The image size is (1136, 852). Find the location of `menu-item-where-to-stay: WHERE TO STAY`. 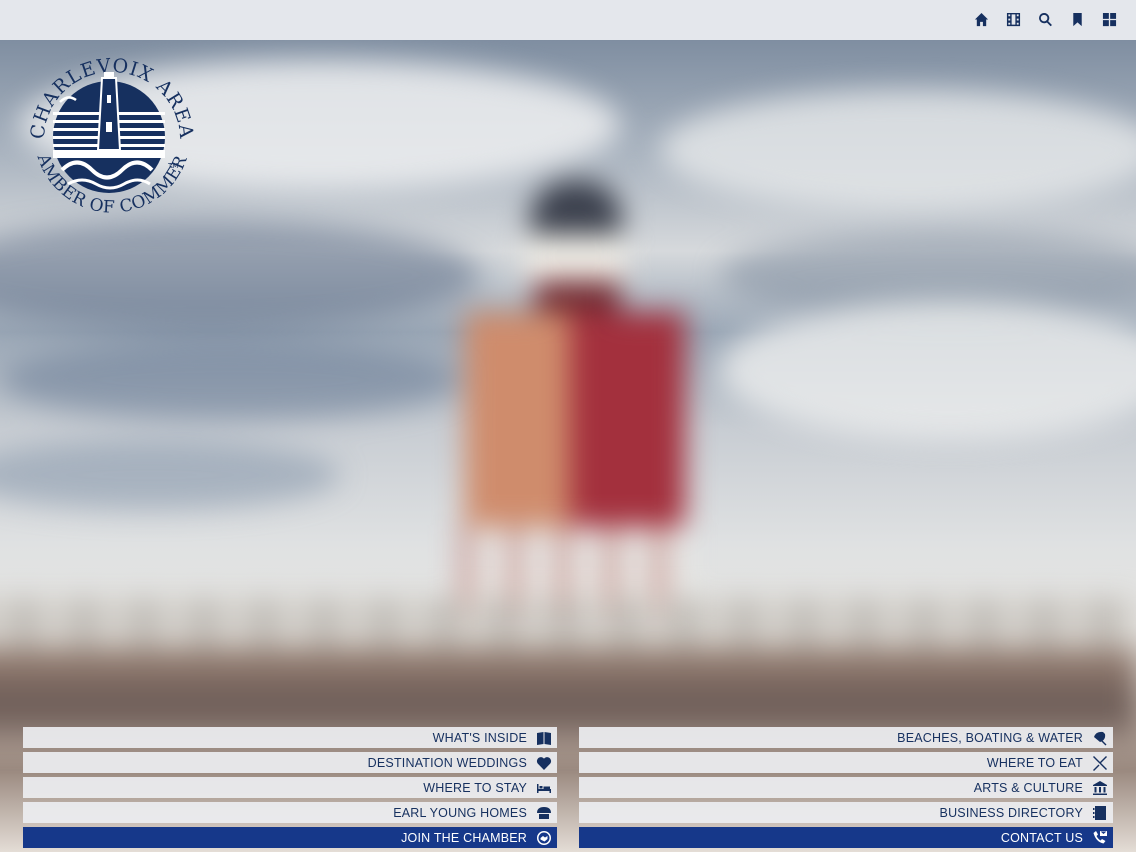

menu-item-where-to-stay: WHERE TO STAY is located at coordinates (290, 787).